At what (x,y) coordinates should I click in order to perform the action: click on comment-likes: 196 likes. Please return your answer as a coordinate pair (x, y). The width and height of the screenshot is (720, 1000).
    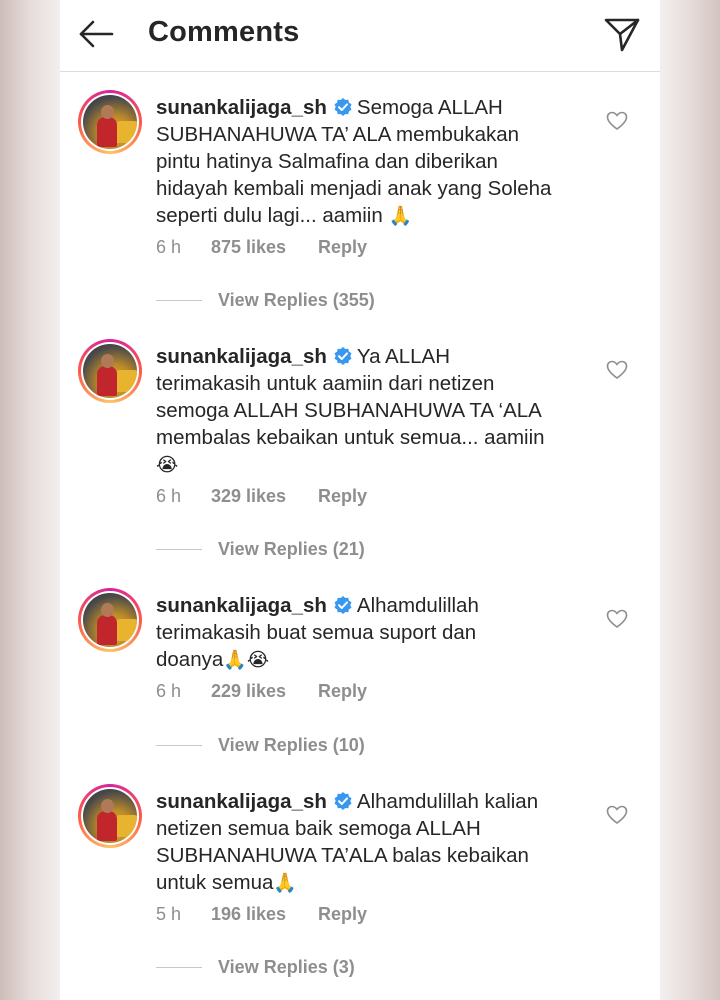
    Looking at the image, I should click on (264, 914).